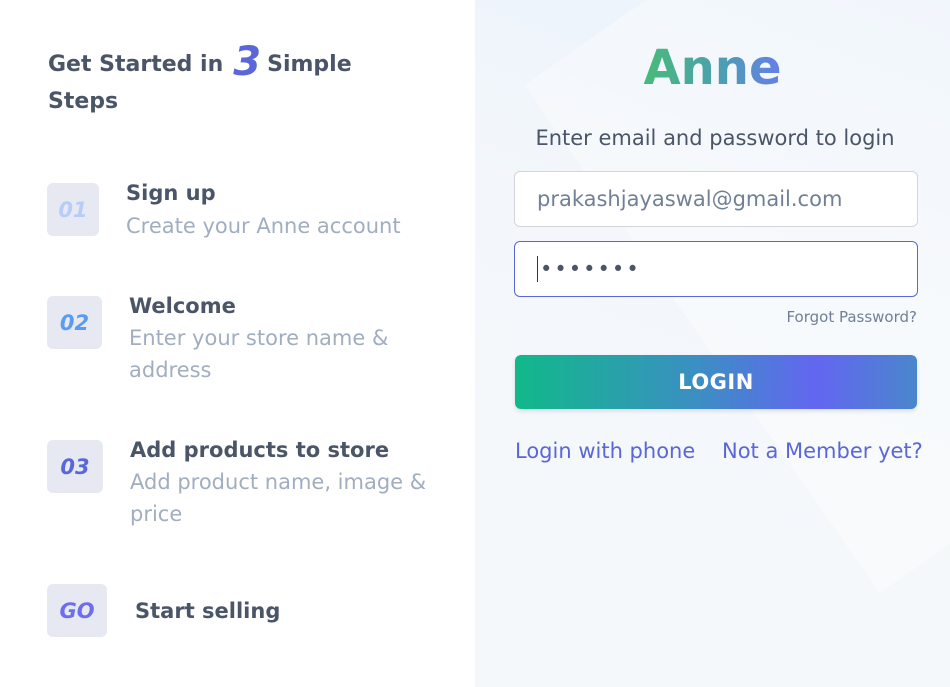 The image size is (950, 687). I want to click on password-field: •••••••, so click(716, 269).